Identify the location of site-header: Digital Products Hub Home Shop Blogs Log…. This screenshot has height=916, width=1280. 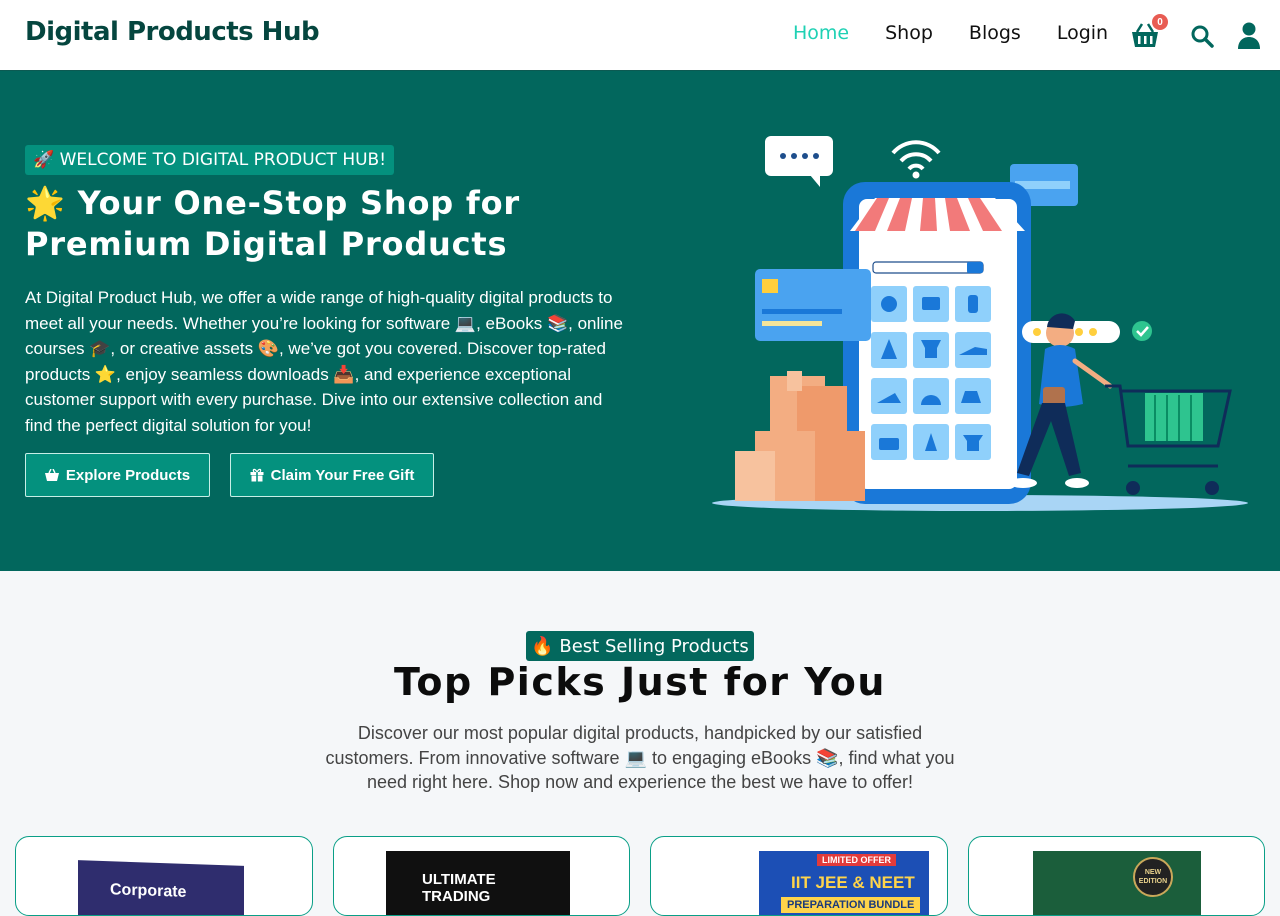
(640, 35).